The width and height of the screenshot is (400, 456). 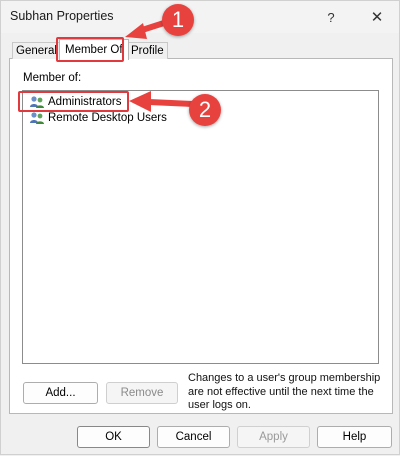 What do you see at coordinates (178, 20) in the screenshot?
I see `step-1-badge: 1` at bounding box center [178, 20].